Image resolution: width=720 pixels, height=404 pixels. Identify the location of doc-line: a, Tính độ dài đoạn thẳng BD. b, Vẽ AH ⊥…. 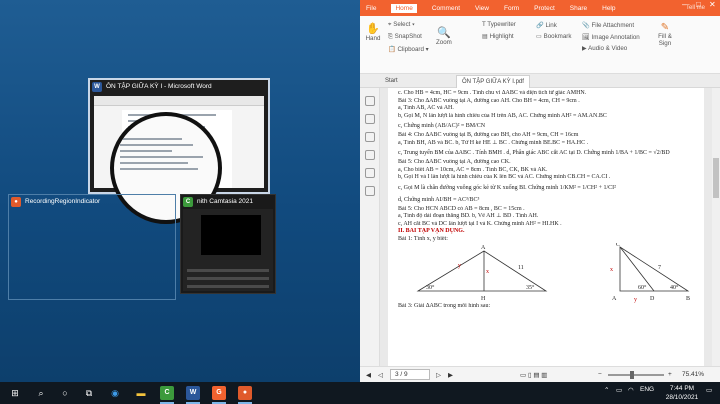
(468, 216).